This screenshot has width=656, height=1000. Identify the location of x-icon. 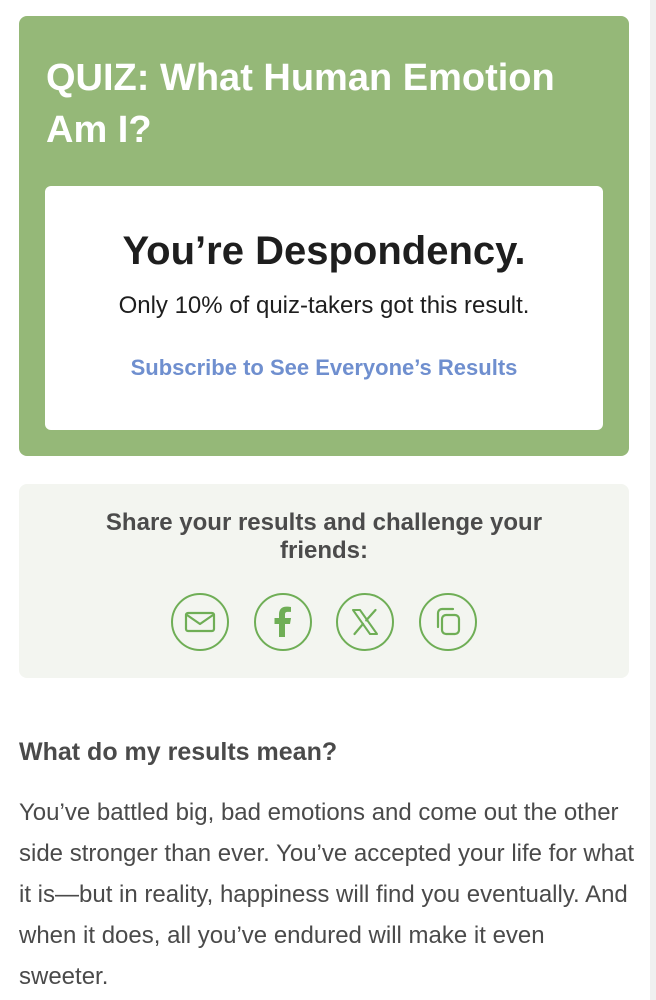
(365, 622).